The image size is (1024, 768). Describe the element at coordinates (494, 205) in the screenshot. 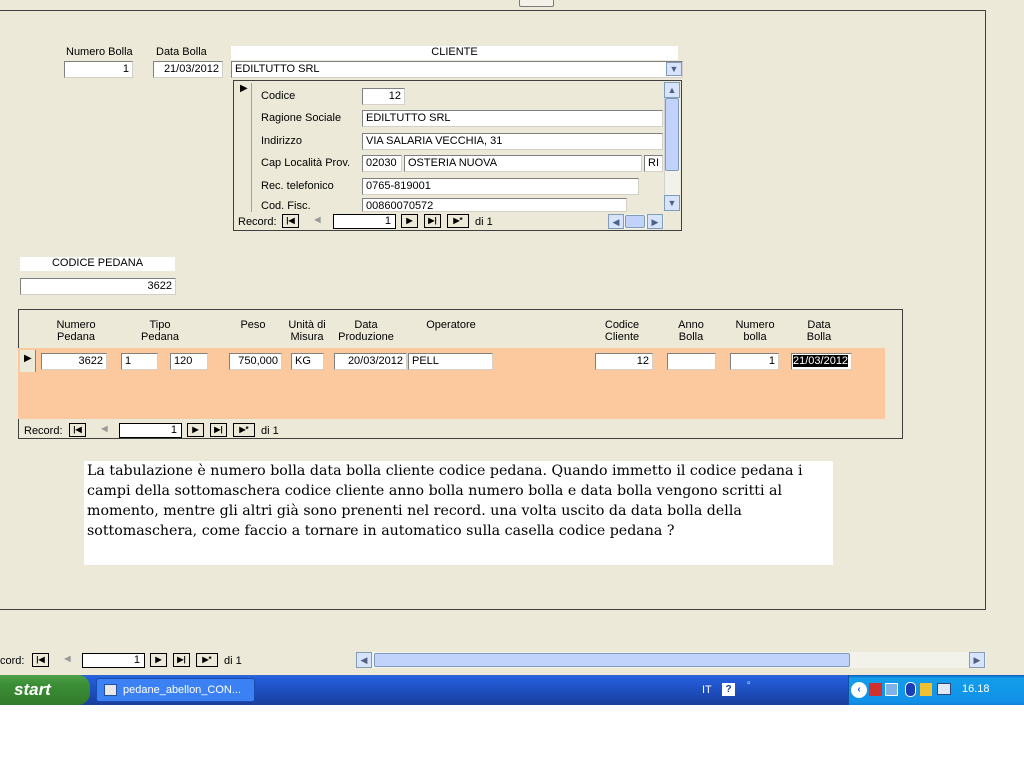

I see `codfisc-field: 00860070572` at that location.